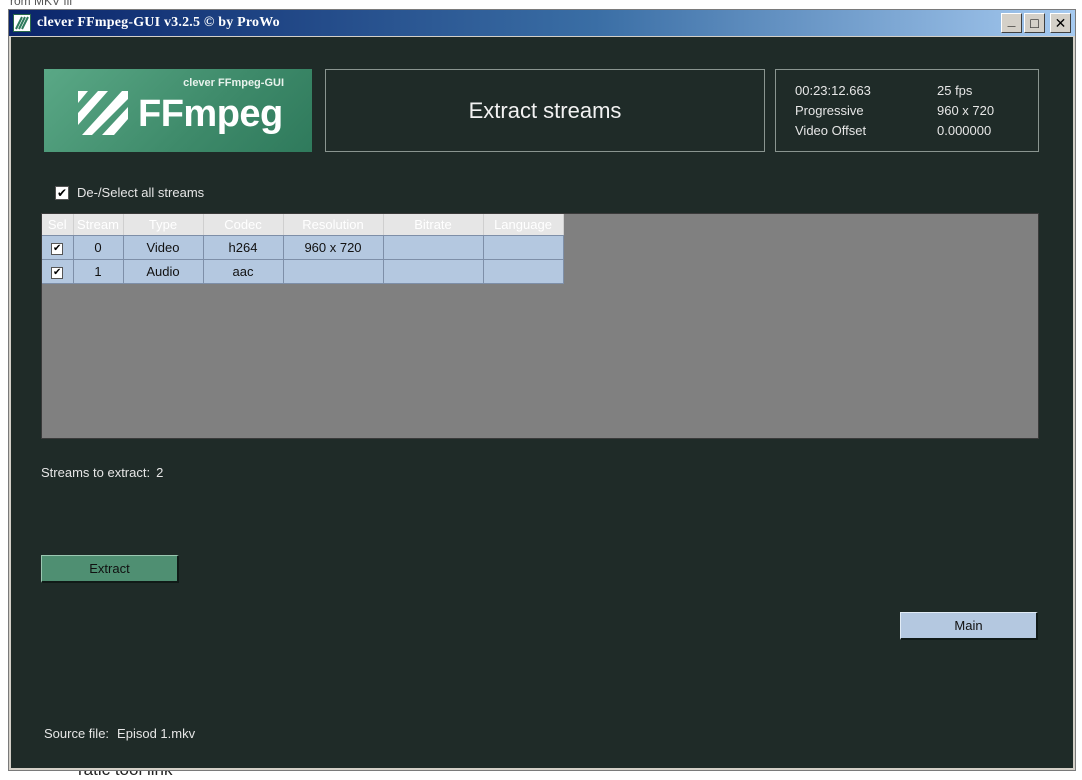 This screenshot has width=1082, height=780. Describe the element at coordinates (833, 90) in the screenshot. I see `duration-value: 00:23:12.663` at that location.